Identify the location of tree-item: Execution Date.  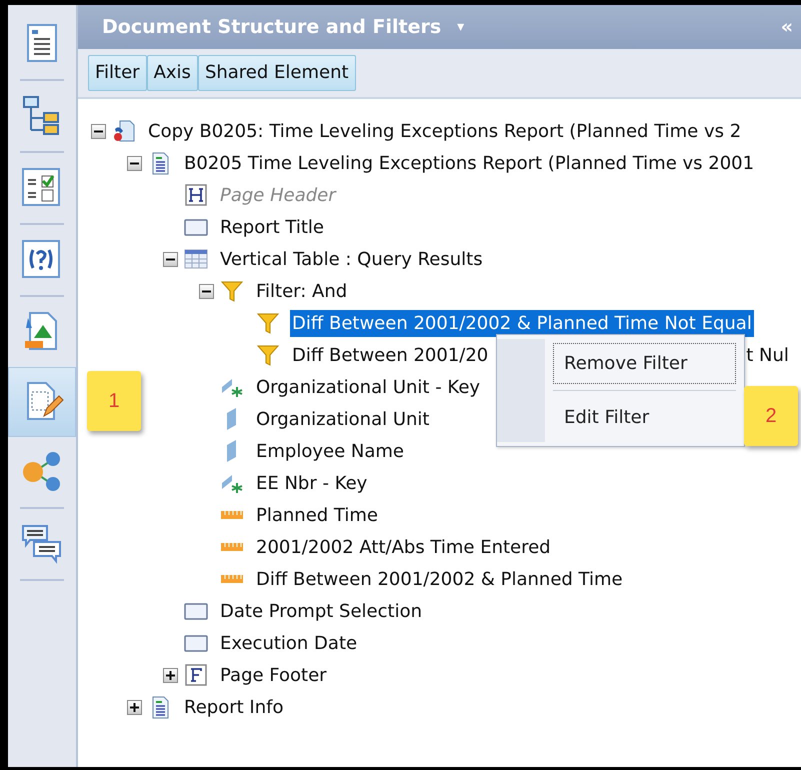
(289, 643).